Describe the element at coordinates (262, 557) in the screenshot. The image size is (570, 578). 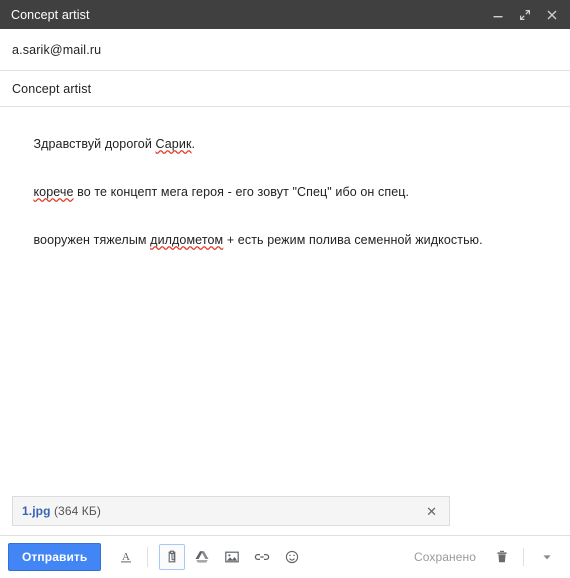
I see `insert-link-icon` at that location.